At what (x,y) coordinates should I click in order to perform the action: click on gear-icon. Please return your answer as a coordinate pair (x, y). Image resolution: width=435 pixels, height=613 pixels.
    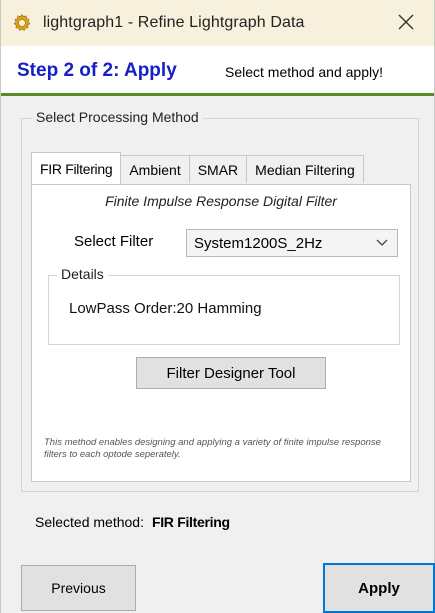
    Looking at the image, I should click on (22, 23).